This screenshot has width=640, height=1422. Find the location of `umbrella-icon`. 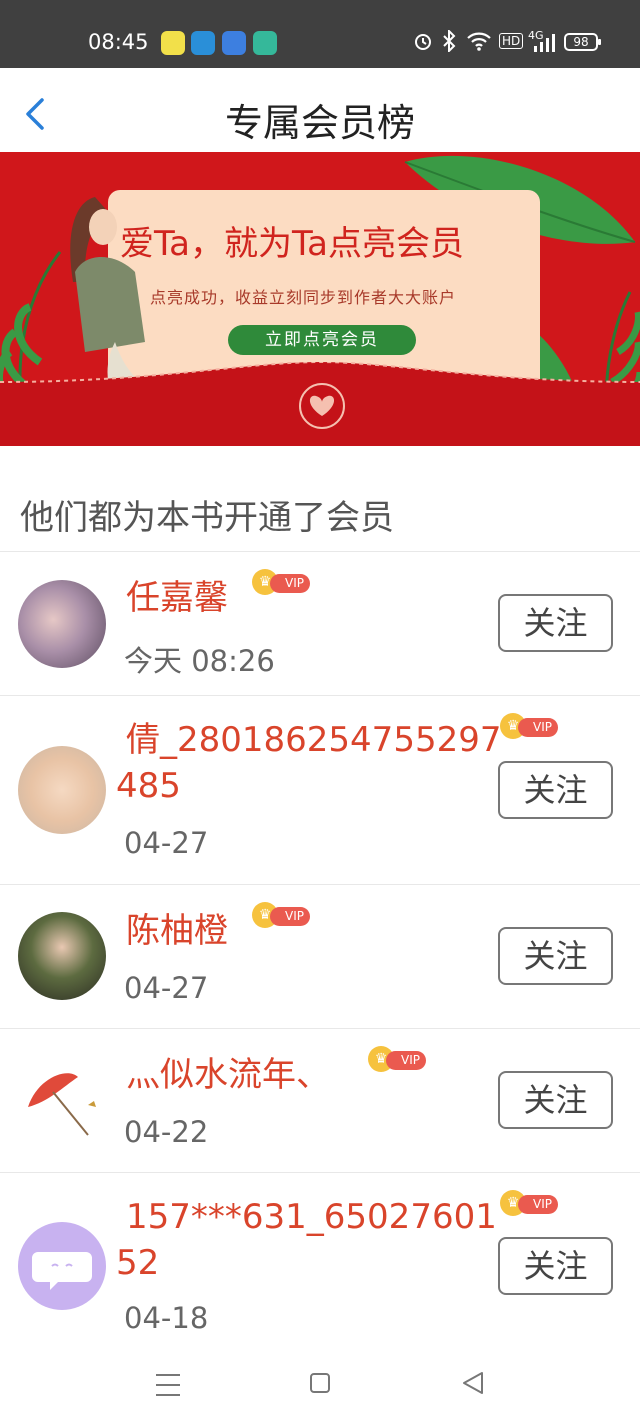

umbrella-icon is located at coordinates (62, 1104).